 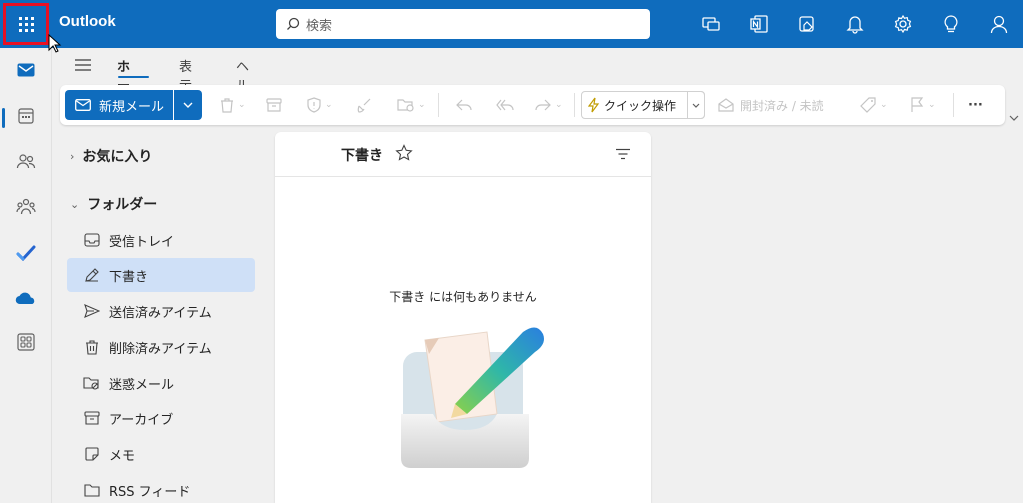 I want to click on lightning-icon, so click(x=594, y=105).